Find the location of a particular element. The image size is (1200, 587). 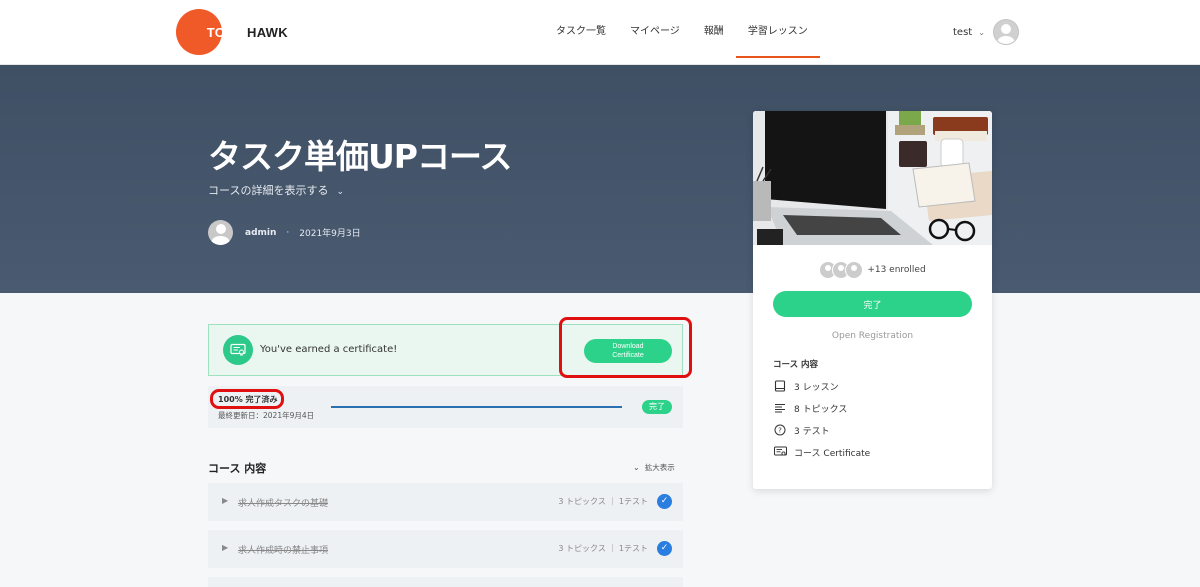

include-item-topics: 8 トピックス is located at coordinates (810, 408).